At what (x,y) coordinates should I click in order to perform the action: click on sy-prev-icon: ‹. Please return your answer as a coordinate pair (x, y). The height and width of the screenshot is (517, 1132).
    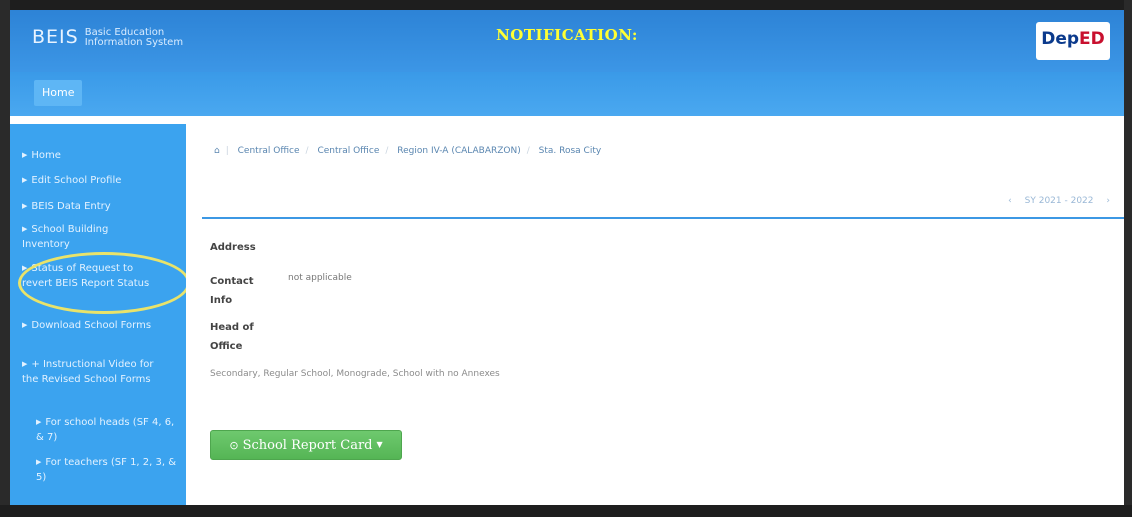
    Looking at the image, I should click on (1010, 201).